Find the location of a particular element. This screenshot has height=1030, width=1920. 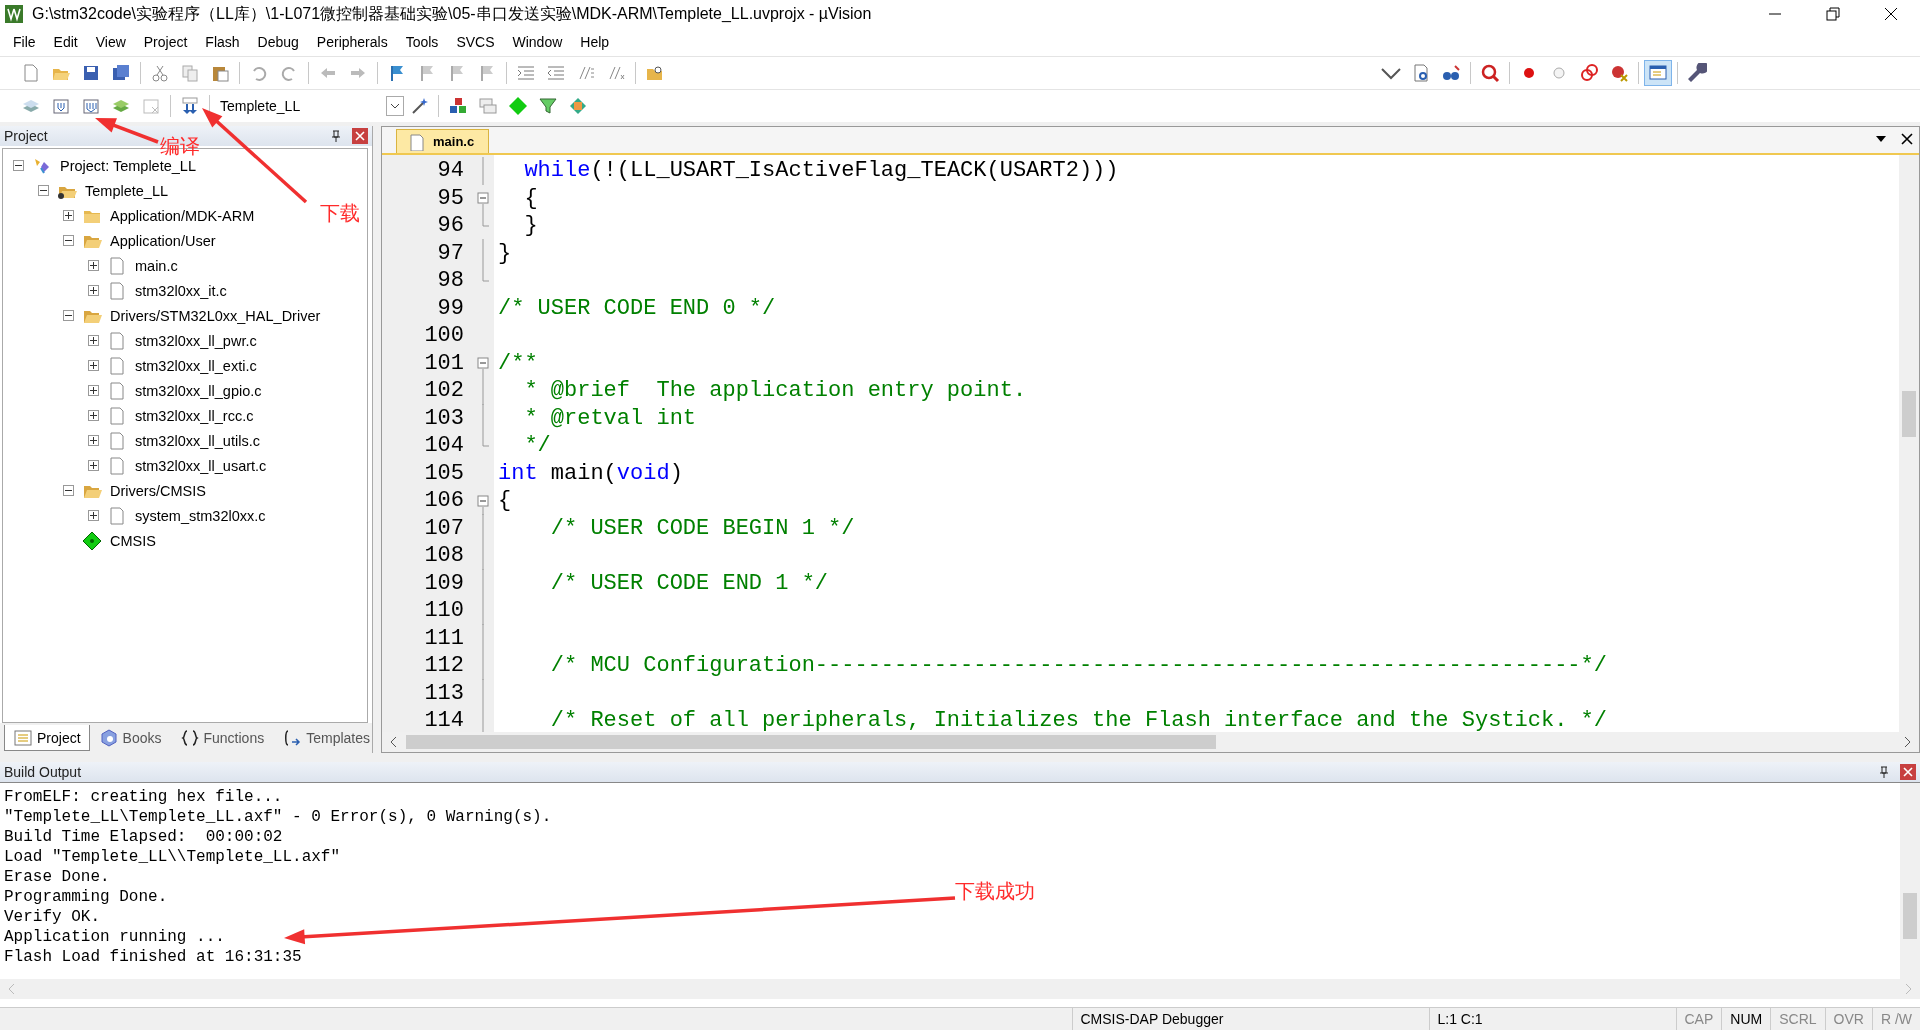

tree-item: Drivers/CMSIS is located at coordinates (158, 490).